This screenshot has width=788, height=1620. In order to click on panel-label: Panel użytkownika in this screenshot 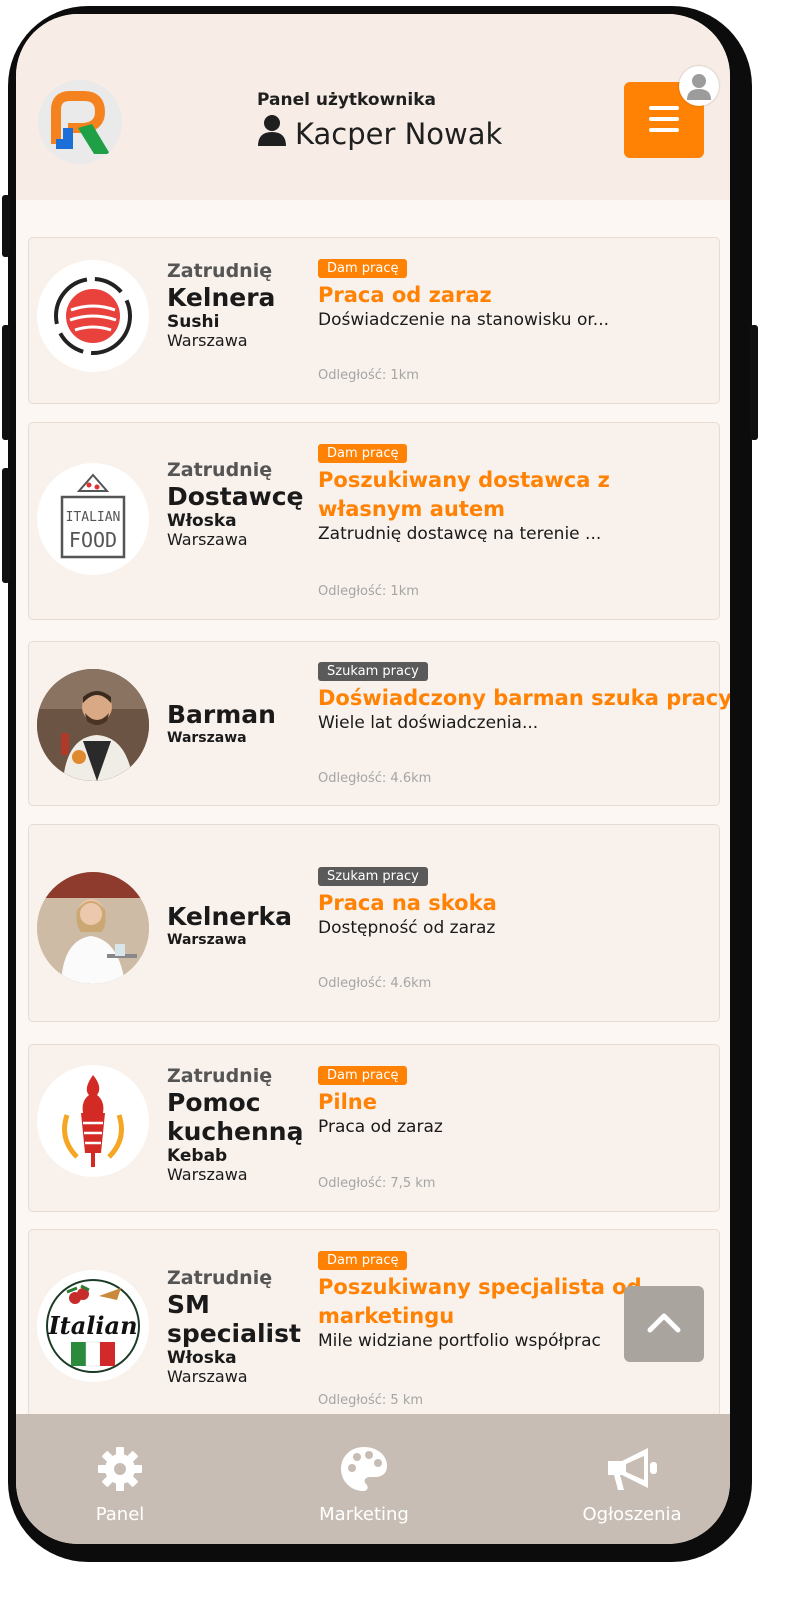, I will do `click(346, 100)`.